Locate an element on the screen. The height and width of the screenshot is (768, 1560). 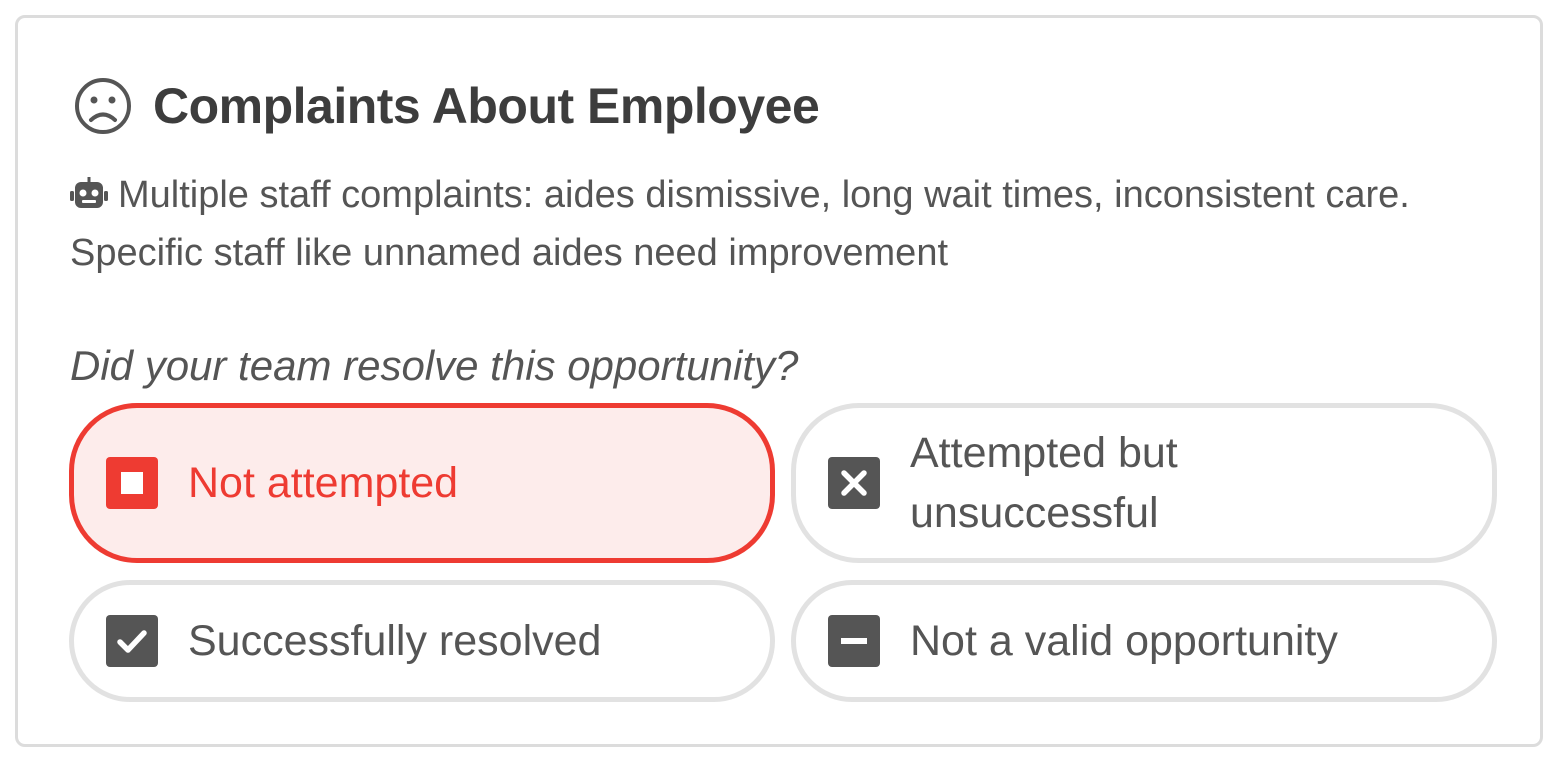
card-title: Complaints About Employee is located at coordinates (486, 106).